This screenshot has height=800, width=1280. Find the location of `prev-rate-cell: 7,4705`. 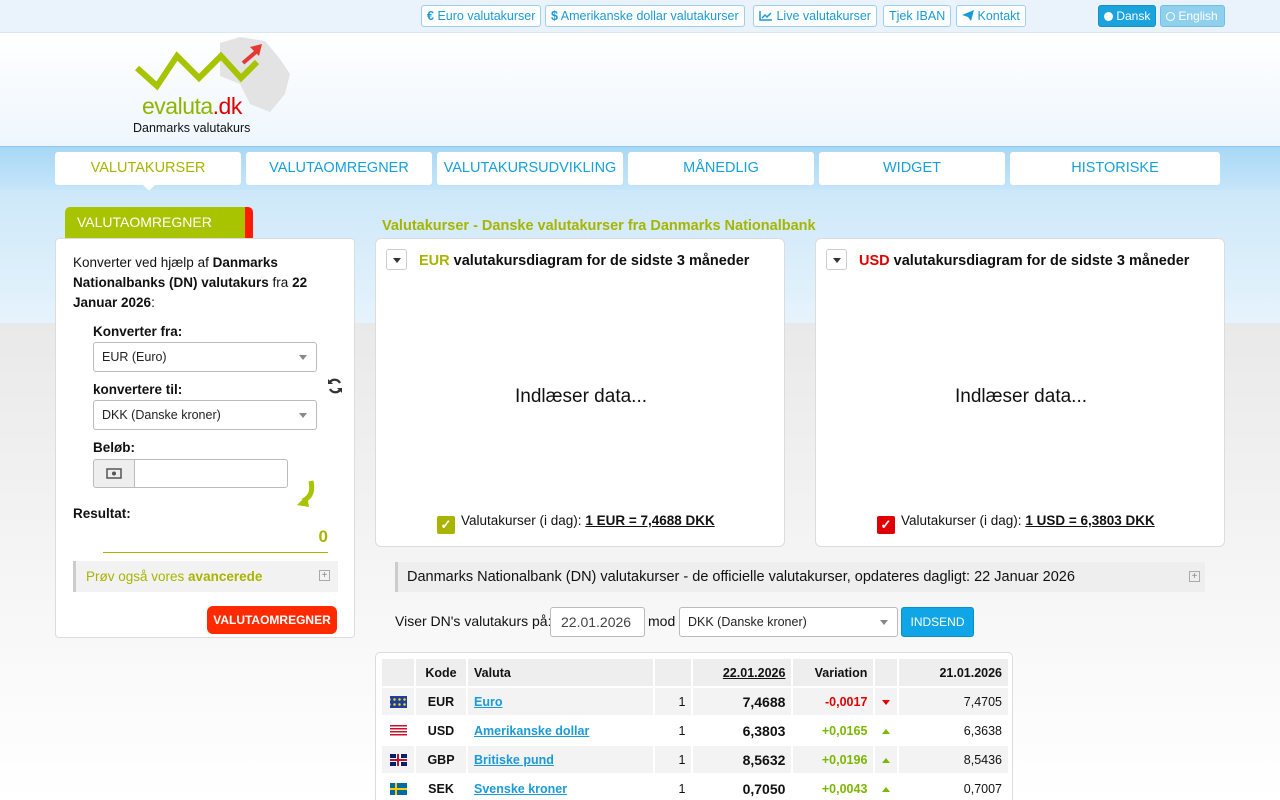

prev-rate-cell: 7,4705 is located at coordinates (953, 701).